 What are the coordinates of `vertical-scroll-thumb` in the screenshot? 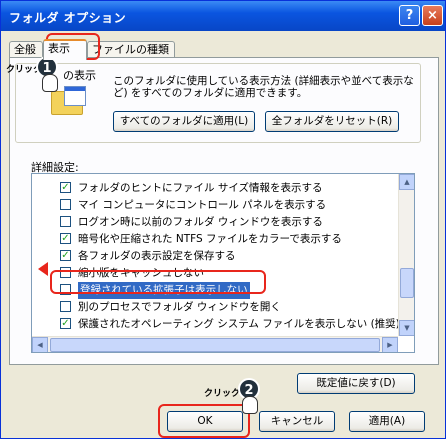 It's located at (407, 283).